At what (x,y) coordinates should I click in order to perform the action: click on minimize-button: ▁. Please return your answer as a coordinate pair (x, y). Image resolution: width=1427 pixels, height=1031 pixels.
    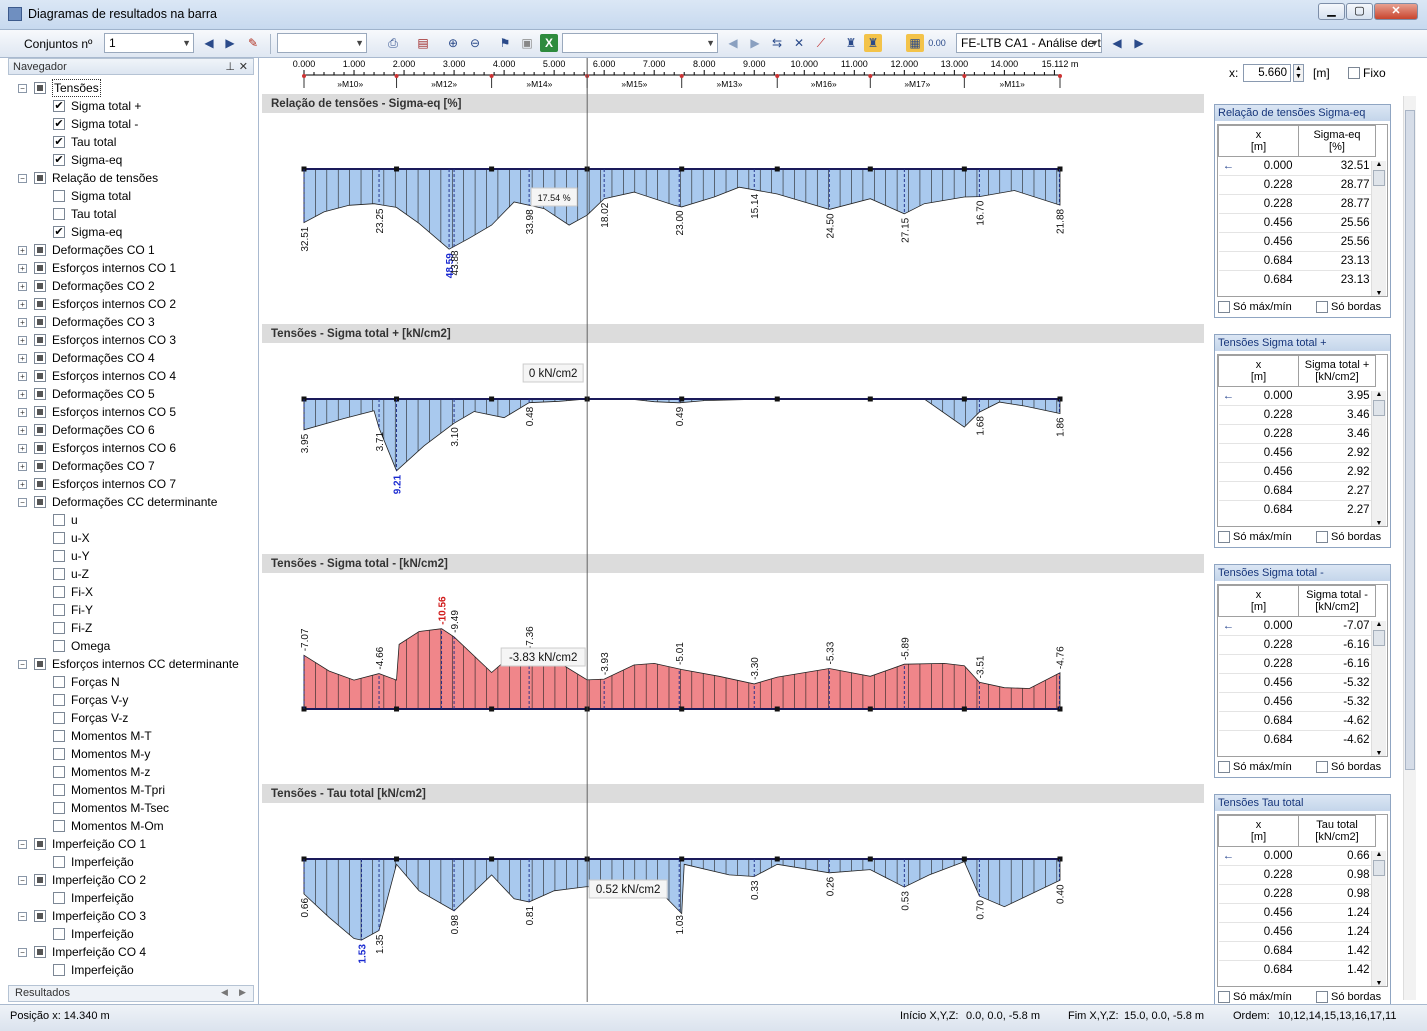
    Looking at the image, I should click on (1331, 11).